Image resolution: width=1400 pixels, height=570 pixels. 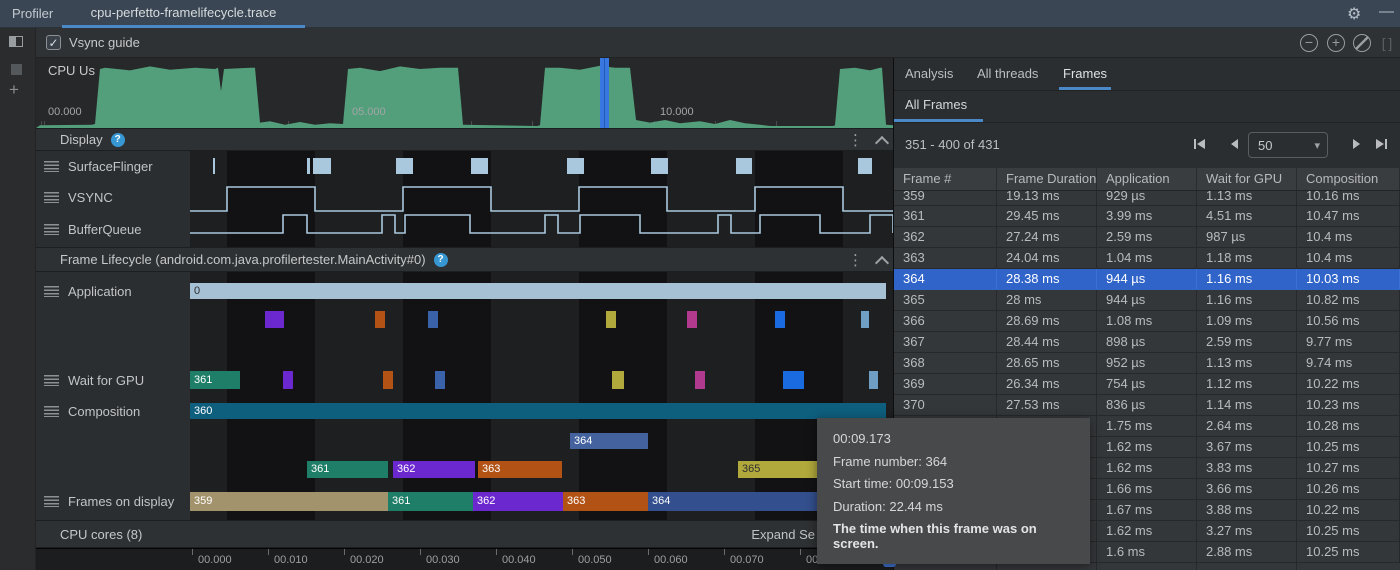 What do you see at coordinates (1356, 144) in the screenshot?
I see `next-page-icon` at bounding box center [1356, 144].